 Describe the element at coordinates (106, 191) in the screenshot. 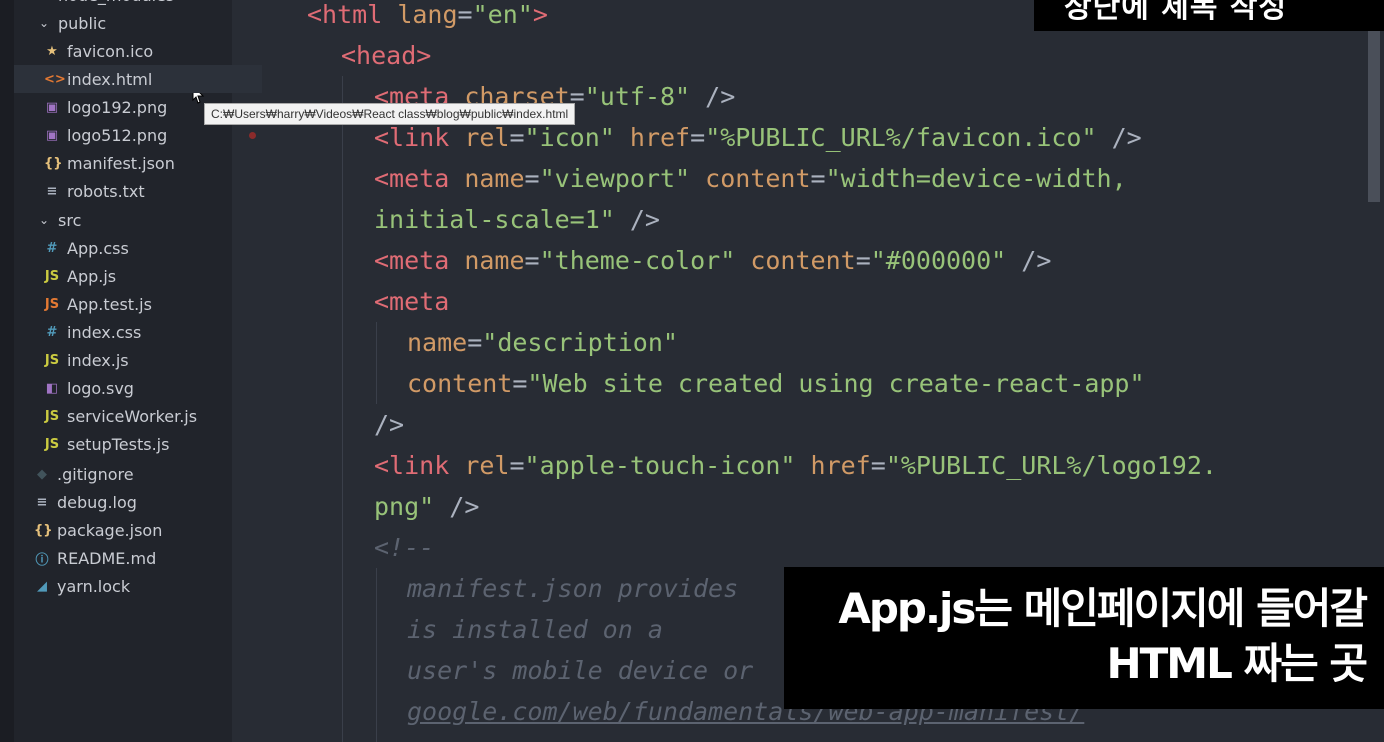

I see `explorer-item-label: robots.txt` at that location.